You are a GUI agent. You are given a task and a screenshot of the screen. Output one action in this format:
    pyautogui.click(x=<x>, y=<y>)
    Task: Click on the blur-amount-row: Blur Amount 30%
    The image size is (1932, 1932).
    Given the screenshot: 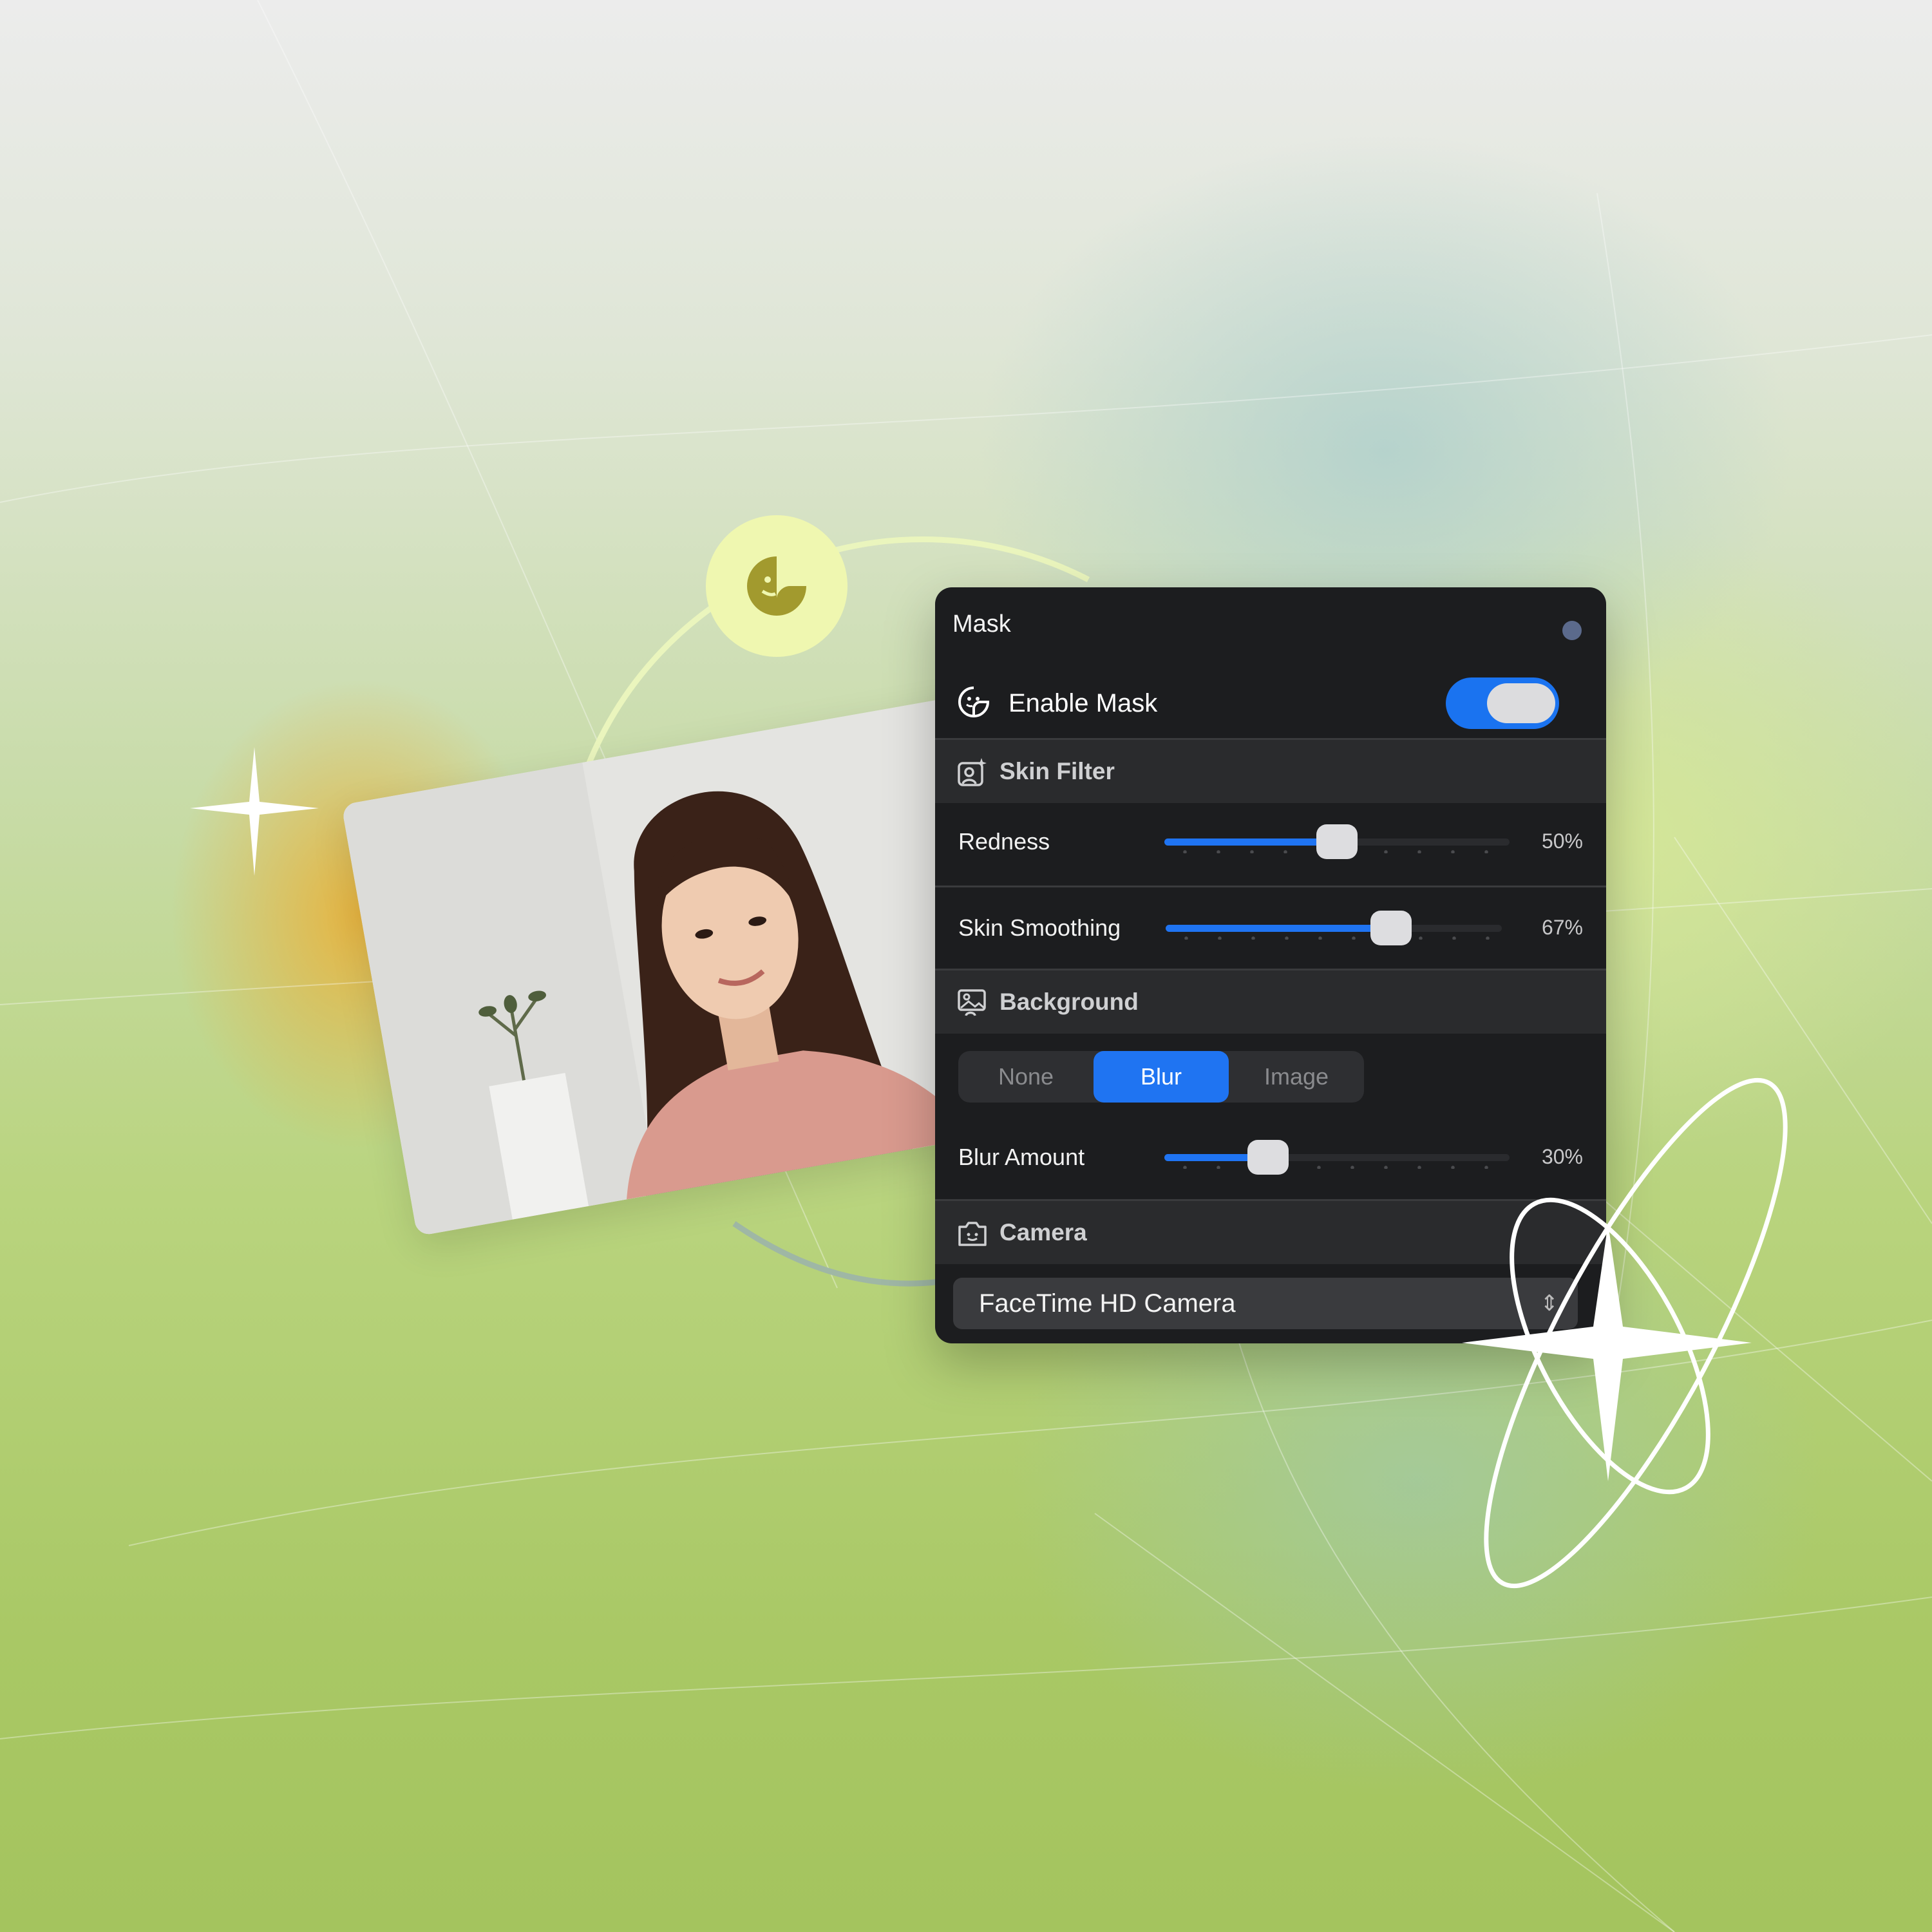 What is the action you would take?
    pyautogui.click(x=1270, y=1157)
    